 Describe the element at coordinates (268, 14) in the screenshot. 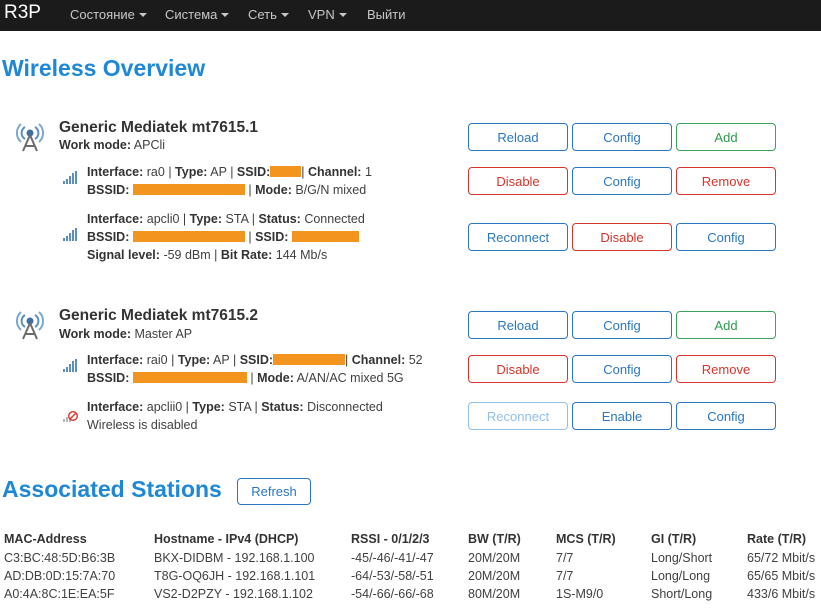

I see `menu-network: Сеть` at that location.